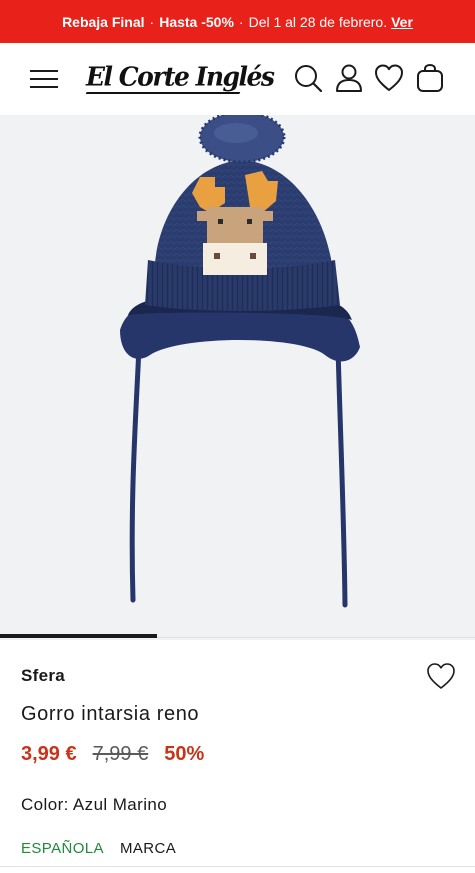 The width and height of the screenshot is (475, 873). I want to click on product-name: Gorro intarsia reno, so click(110, 714).